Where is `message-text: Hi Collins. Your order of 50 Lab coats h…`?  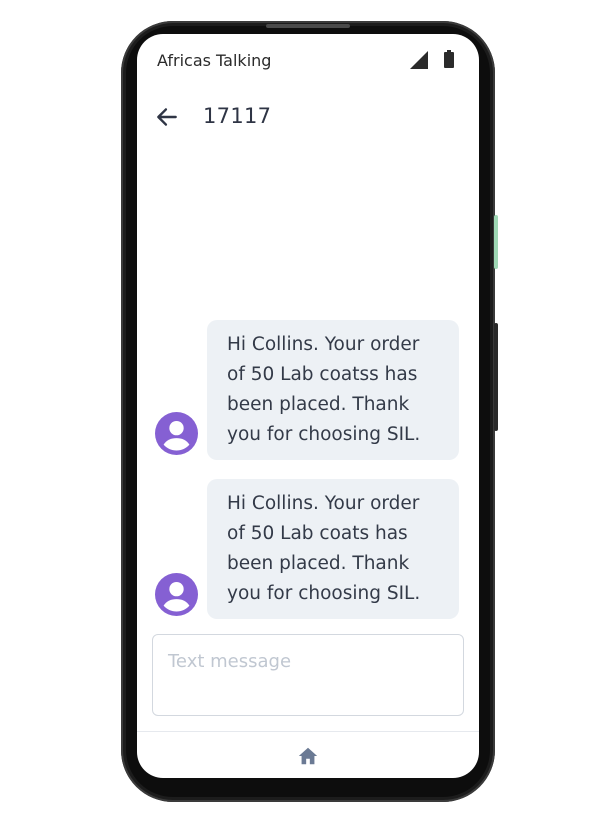
message-text: Hi Collins. Your order of 50 Lab coats h… is located at coordinates (324, 548).